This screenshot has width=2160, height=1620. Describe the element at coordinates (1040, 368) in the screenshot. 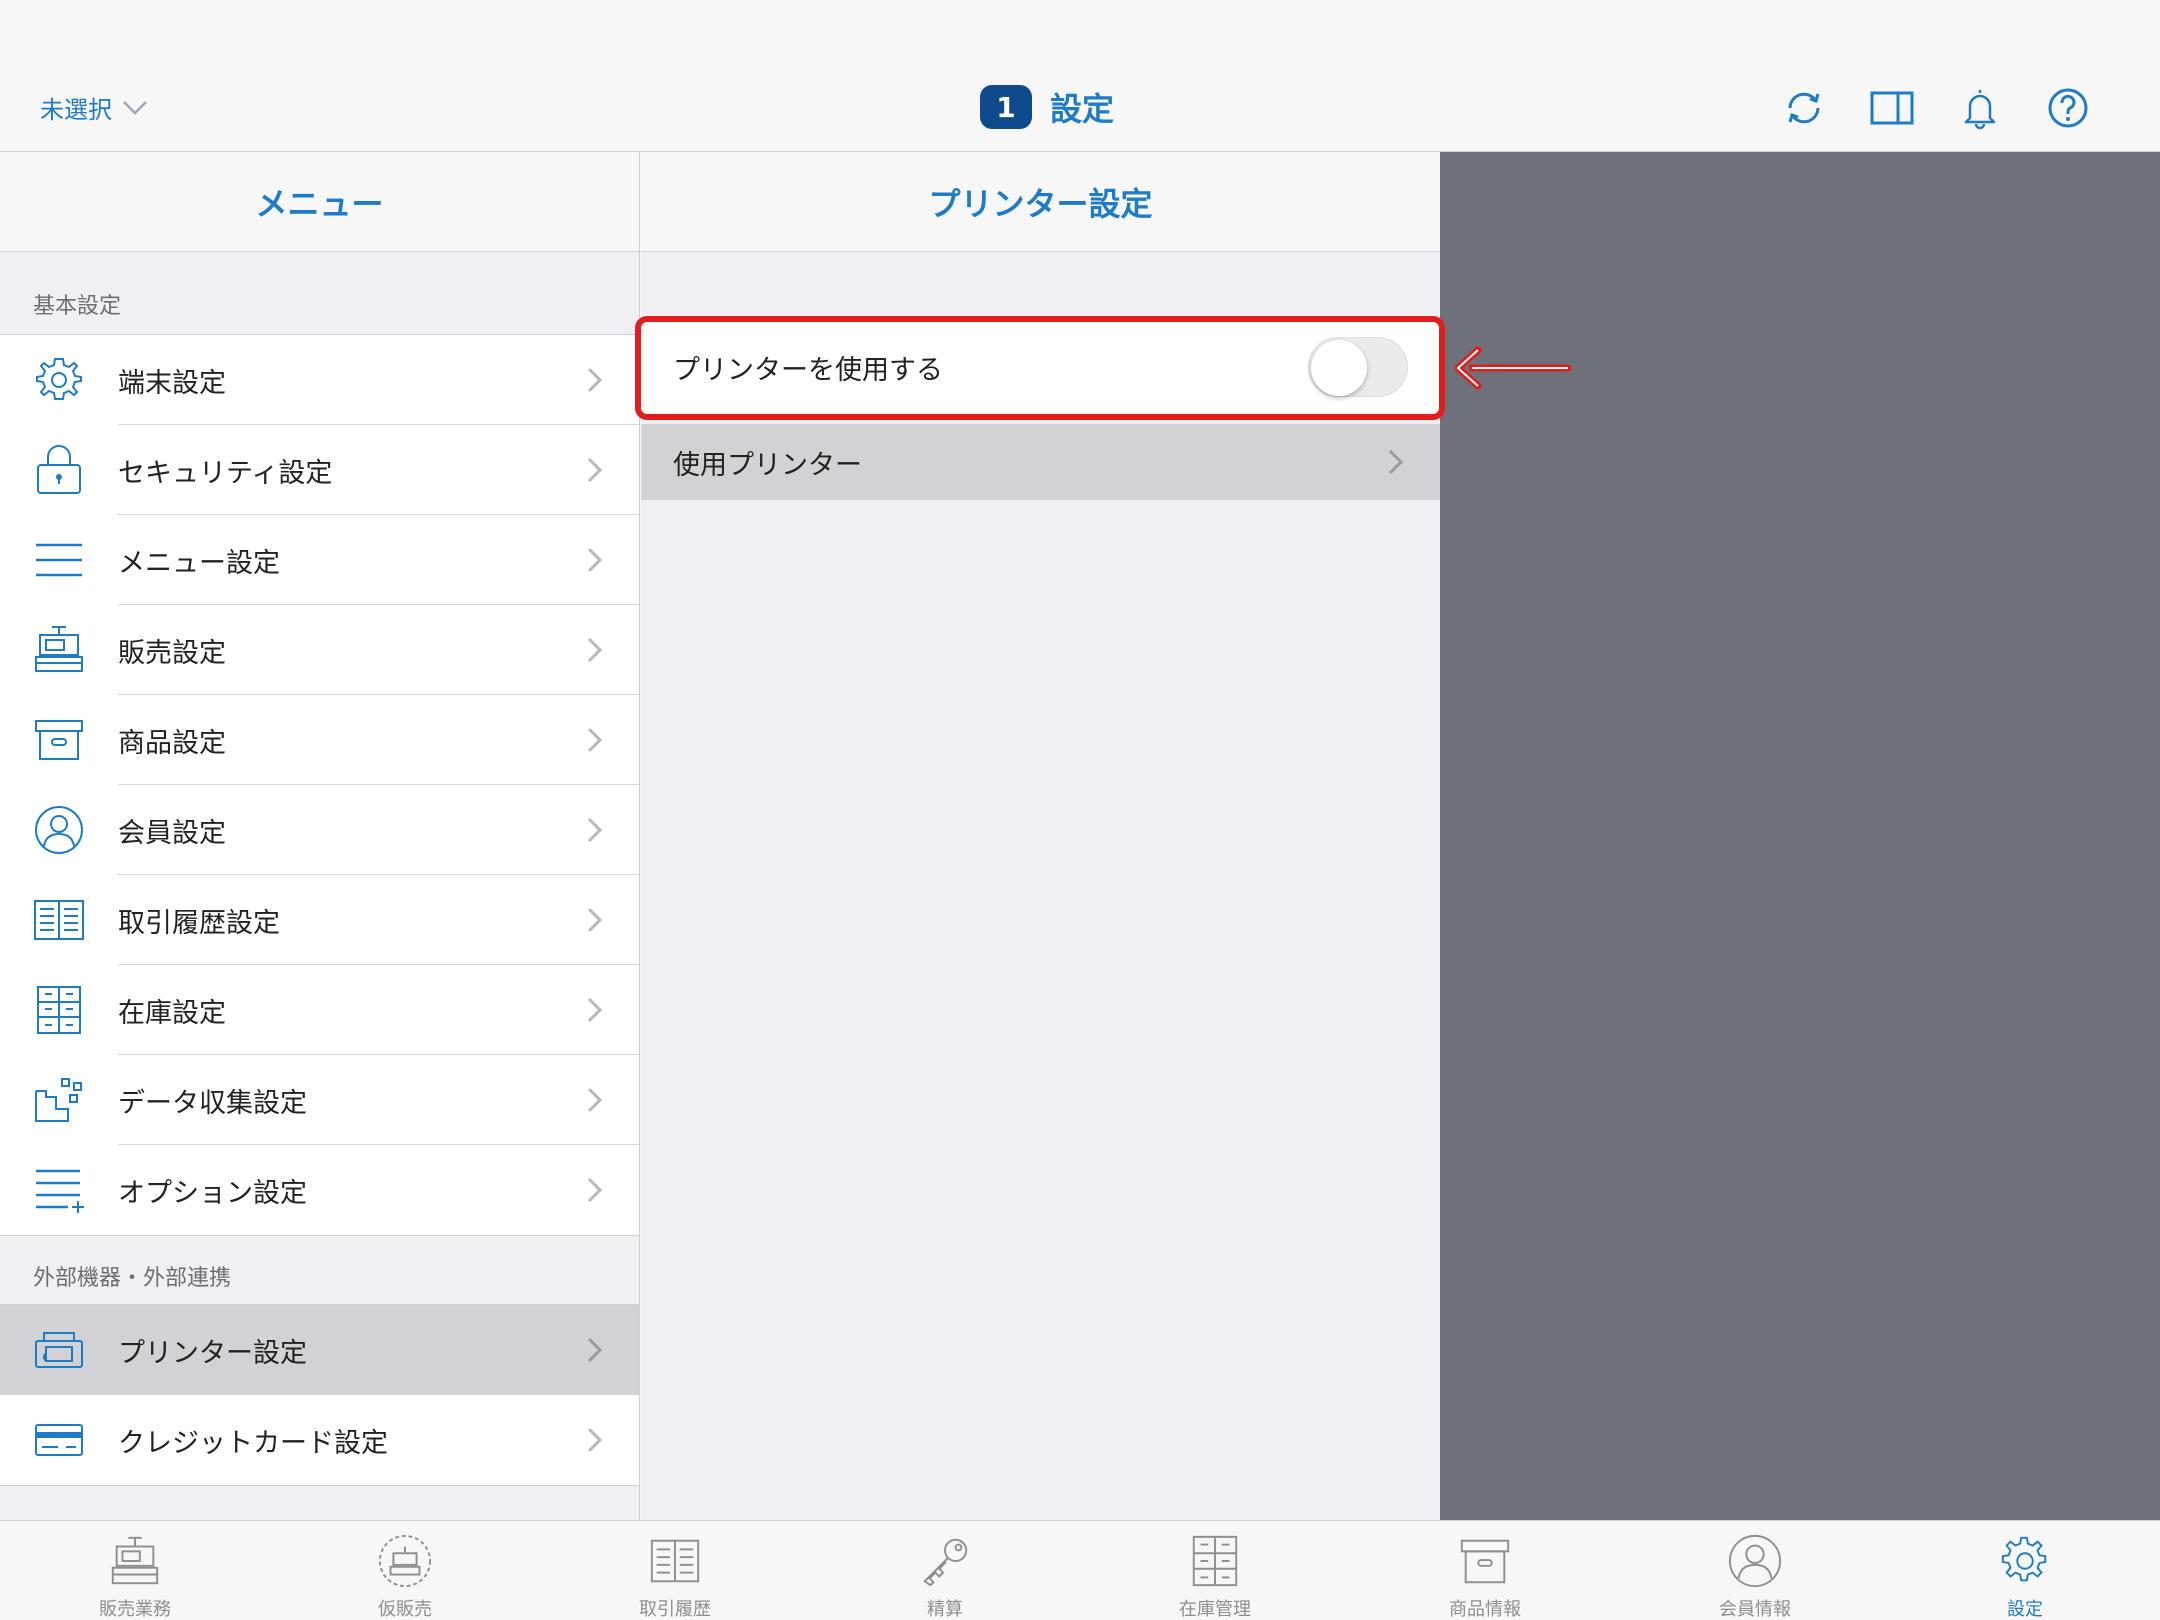

I see `highlight-box` at that location.